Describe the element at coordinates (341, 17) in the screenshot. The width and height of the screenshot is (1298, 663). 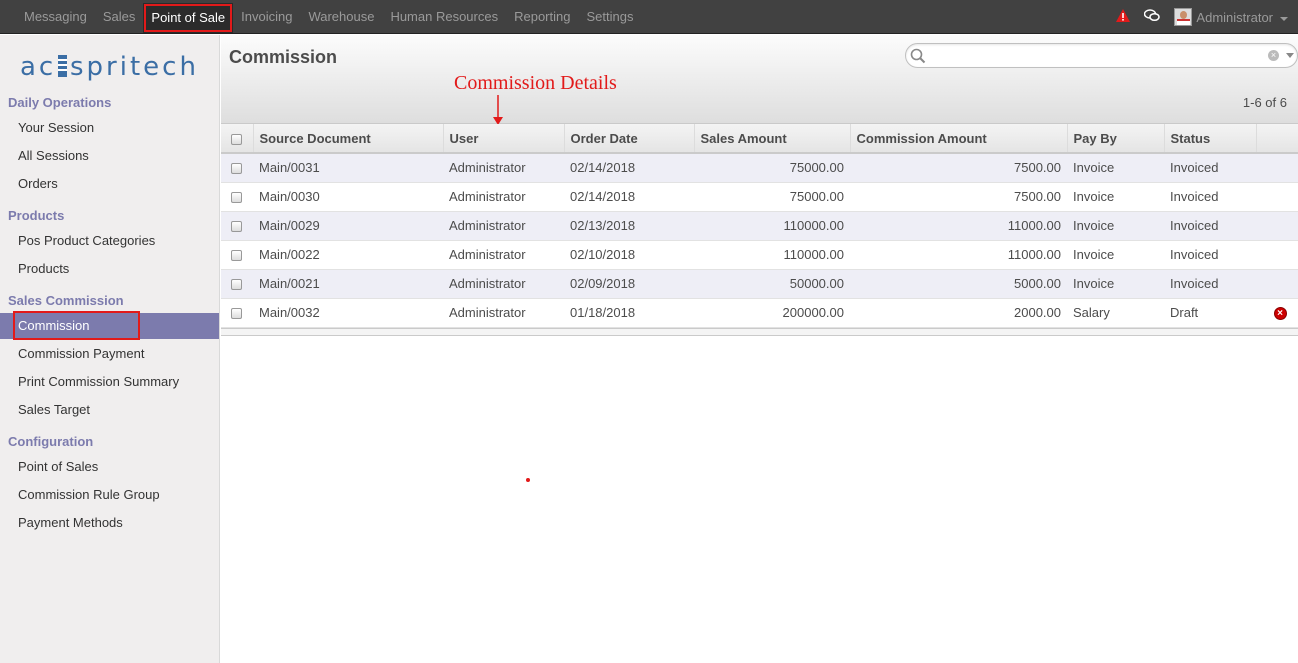
I see `top-menu-item: Warehouse` at that location.